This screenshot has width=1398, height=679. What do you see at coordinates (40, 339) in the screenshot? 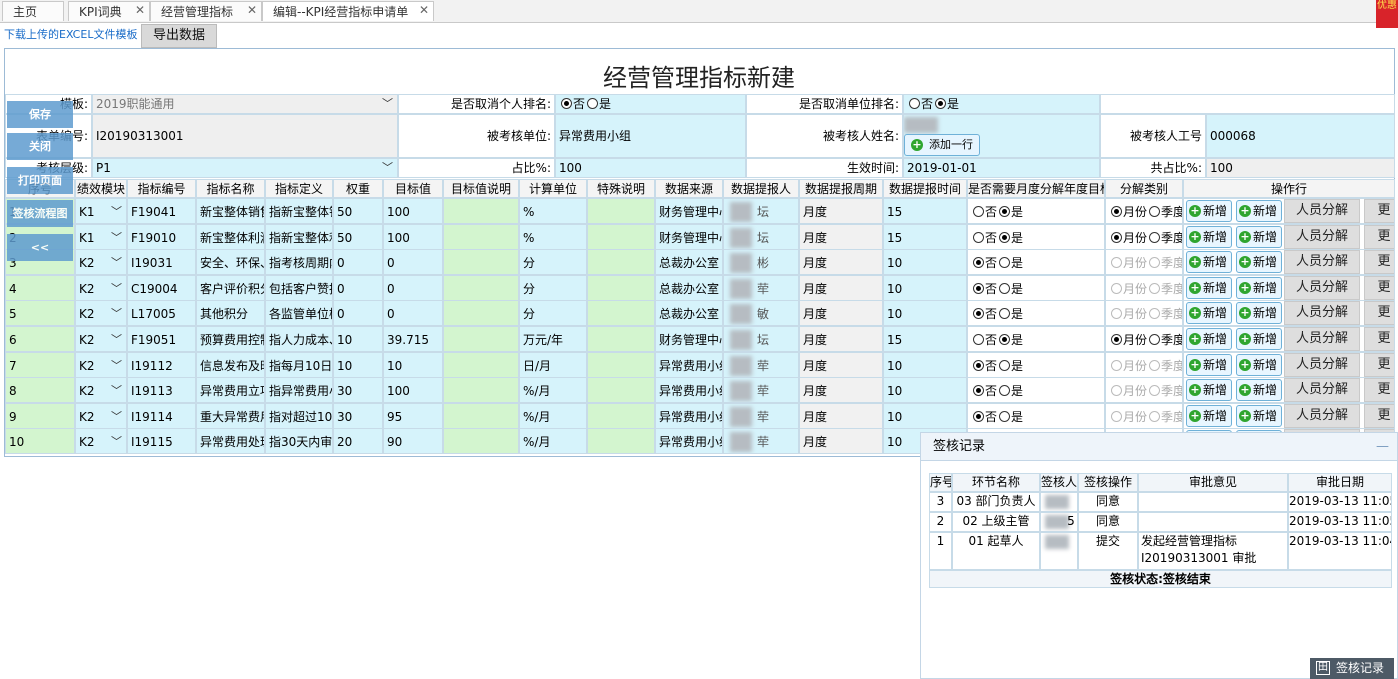
I see `cell-no: 6` at bounding box center [40, 339].